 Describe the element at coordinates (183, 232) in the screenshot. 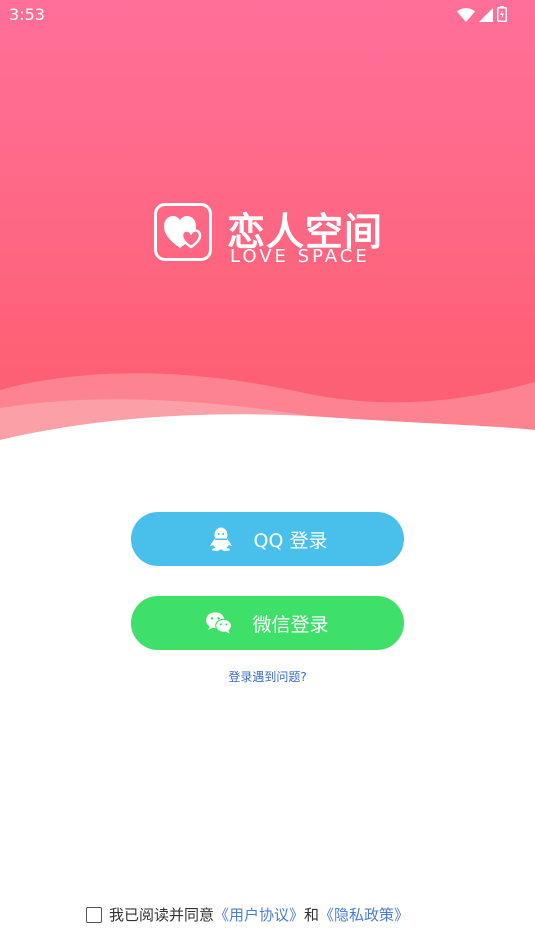

I see `double-heart-icon` at that location.